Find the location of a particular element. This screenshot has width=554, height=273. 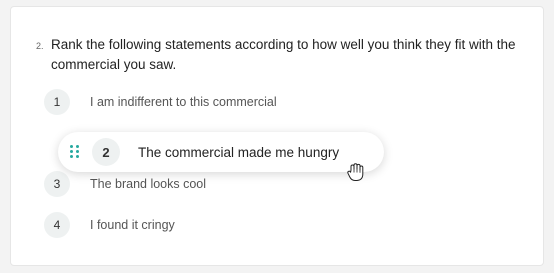

rank-item-4: 4 I found it cringy is located at coordinates (109, 225).